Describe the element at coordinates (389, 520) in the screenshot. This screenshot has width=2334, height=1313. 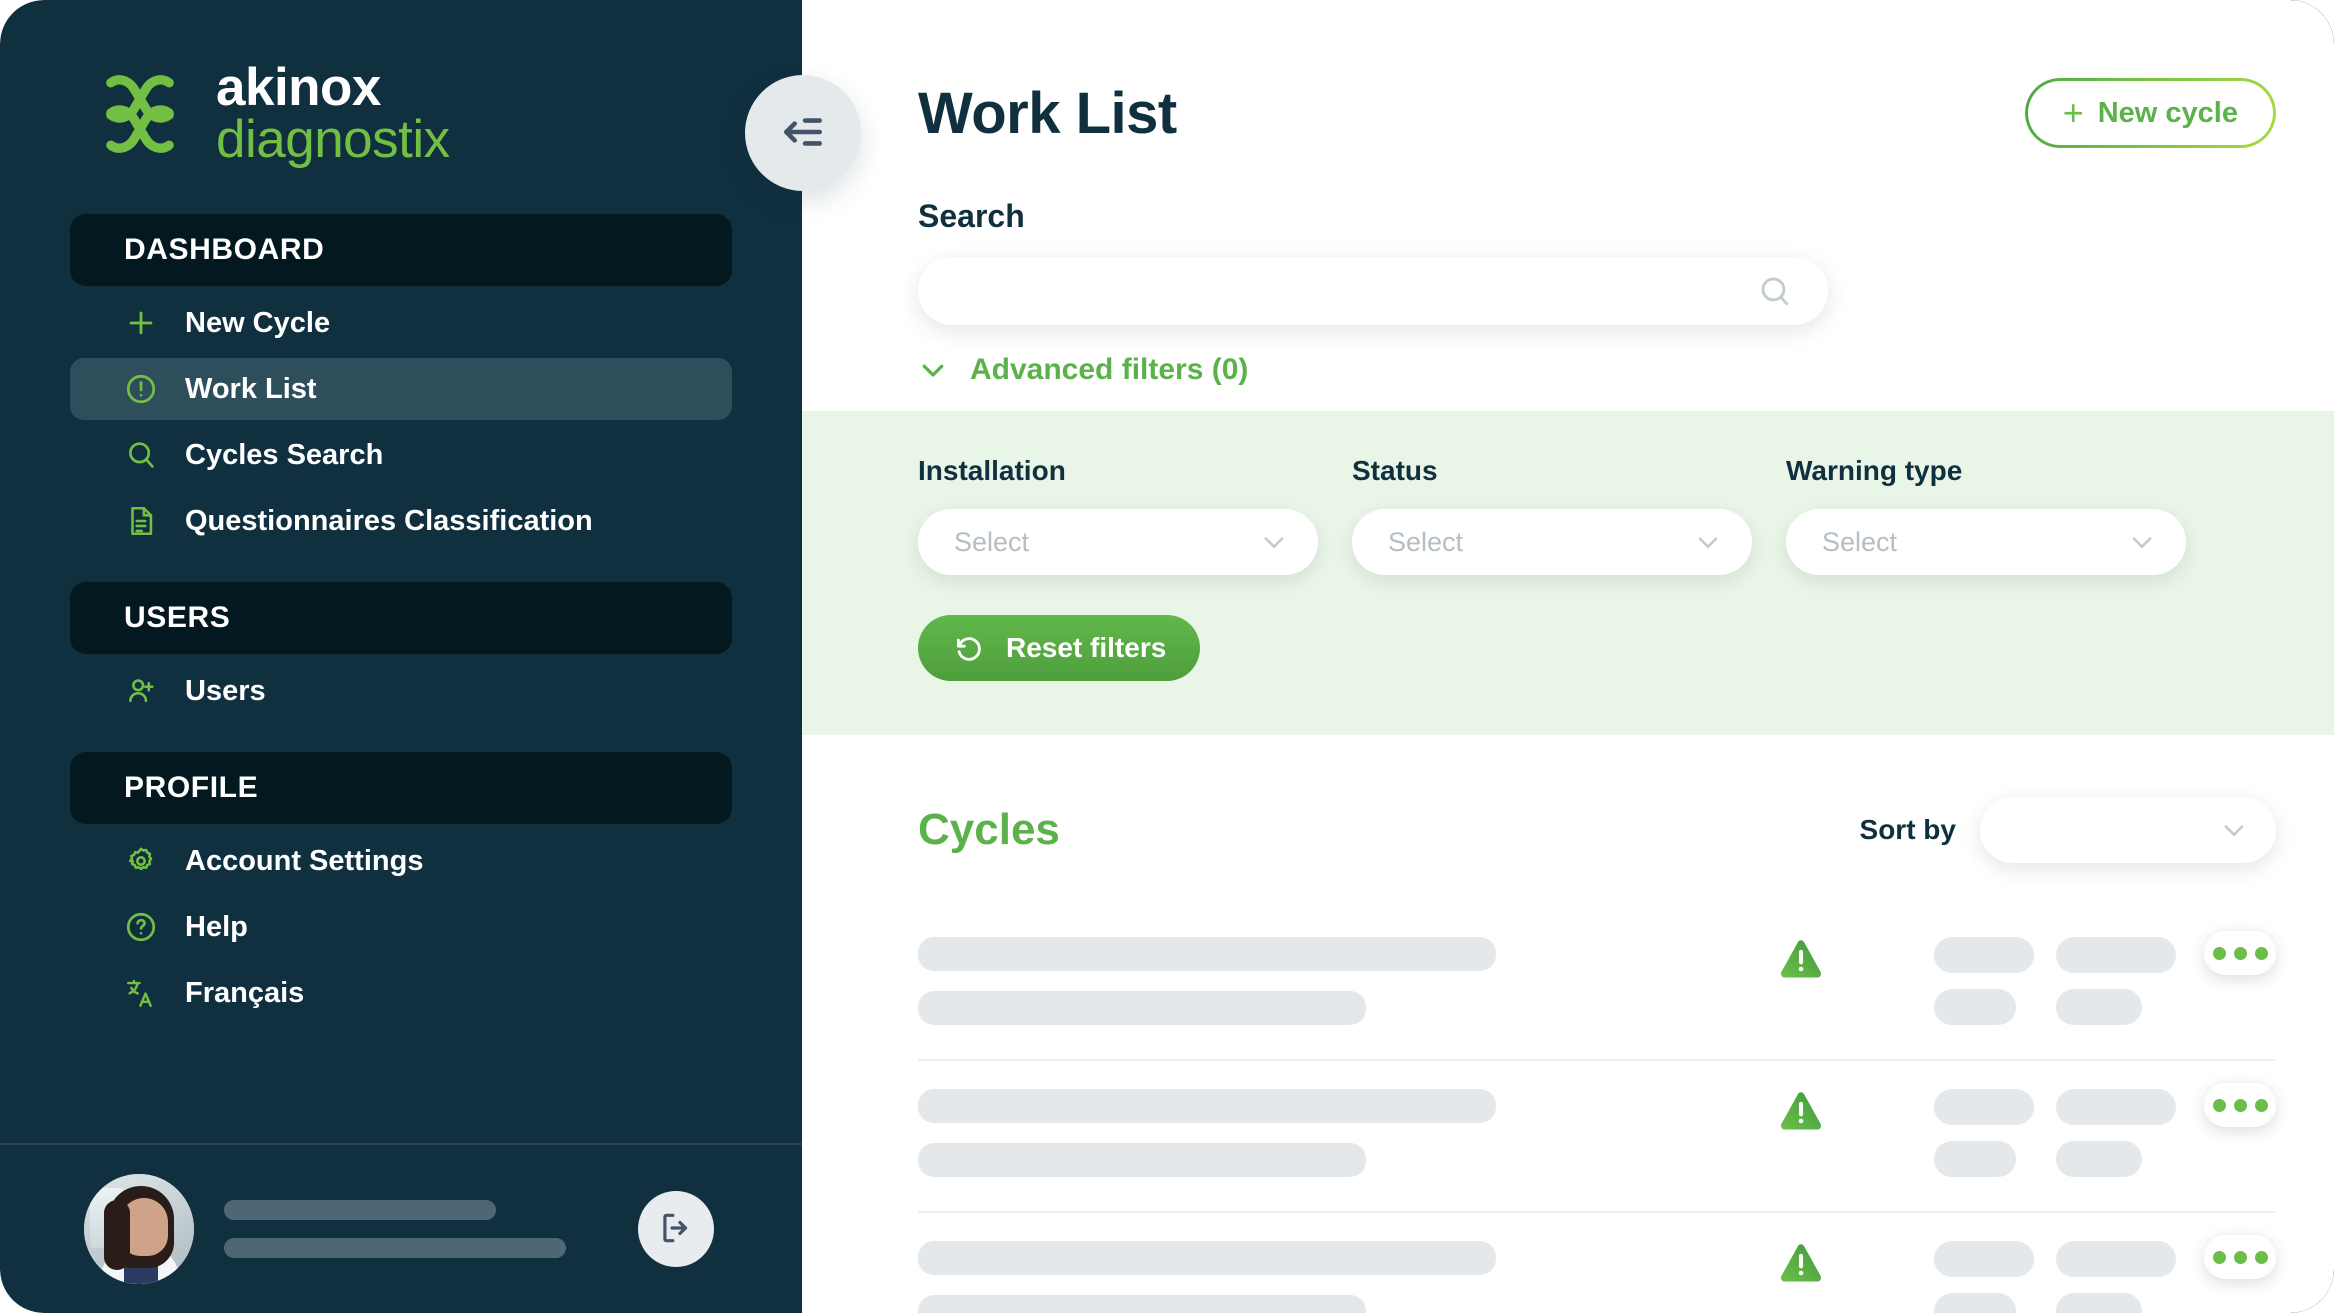
I see `sidebar-item-label: Questionnaires Classification` at that location.